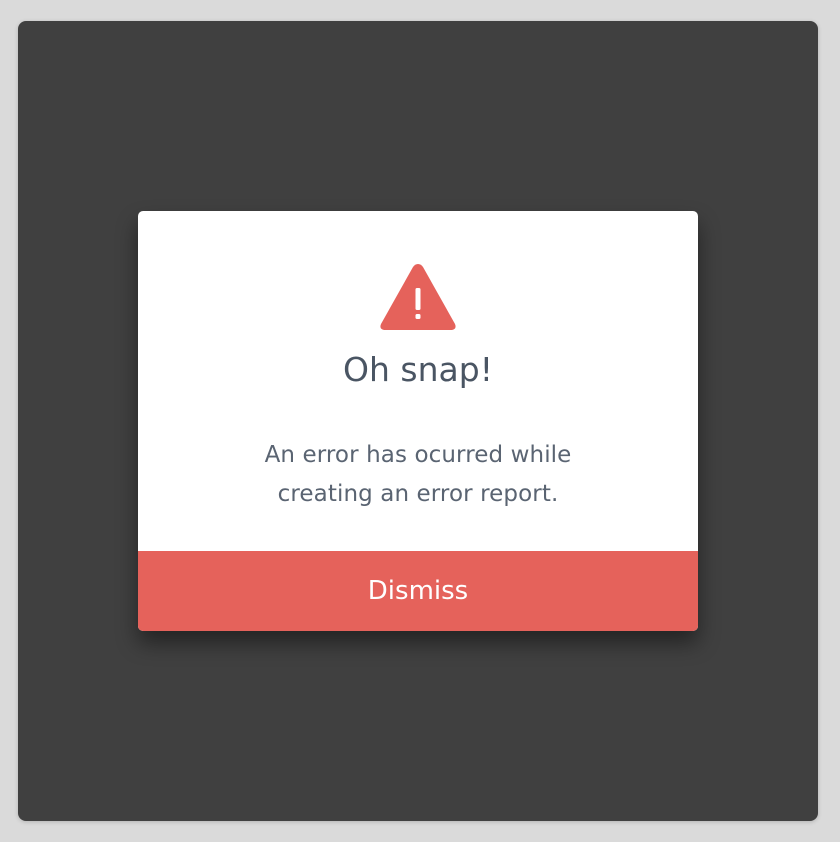 The height and width of the screenshot is (842, 840). Describe the element at coordinates (418, 369) in the screenshot. I see `dialog-title: Oh snap!` at that location.